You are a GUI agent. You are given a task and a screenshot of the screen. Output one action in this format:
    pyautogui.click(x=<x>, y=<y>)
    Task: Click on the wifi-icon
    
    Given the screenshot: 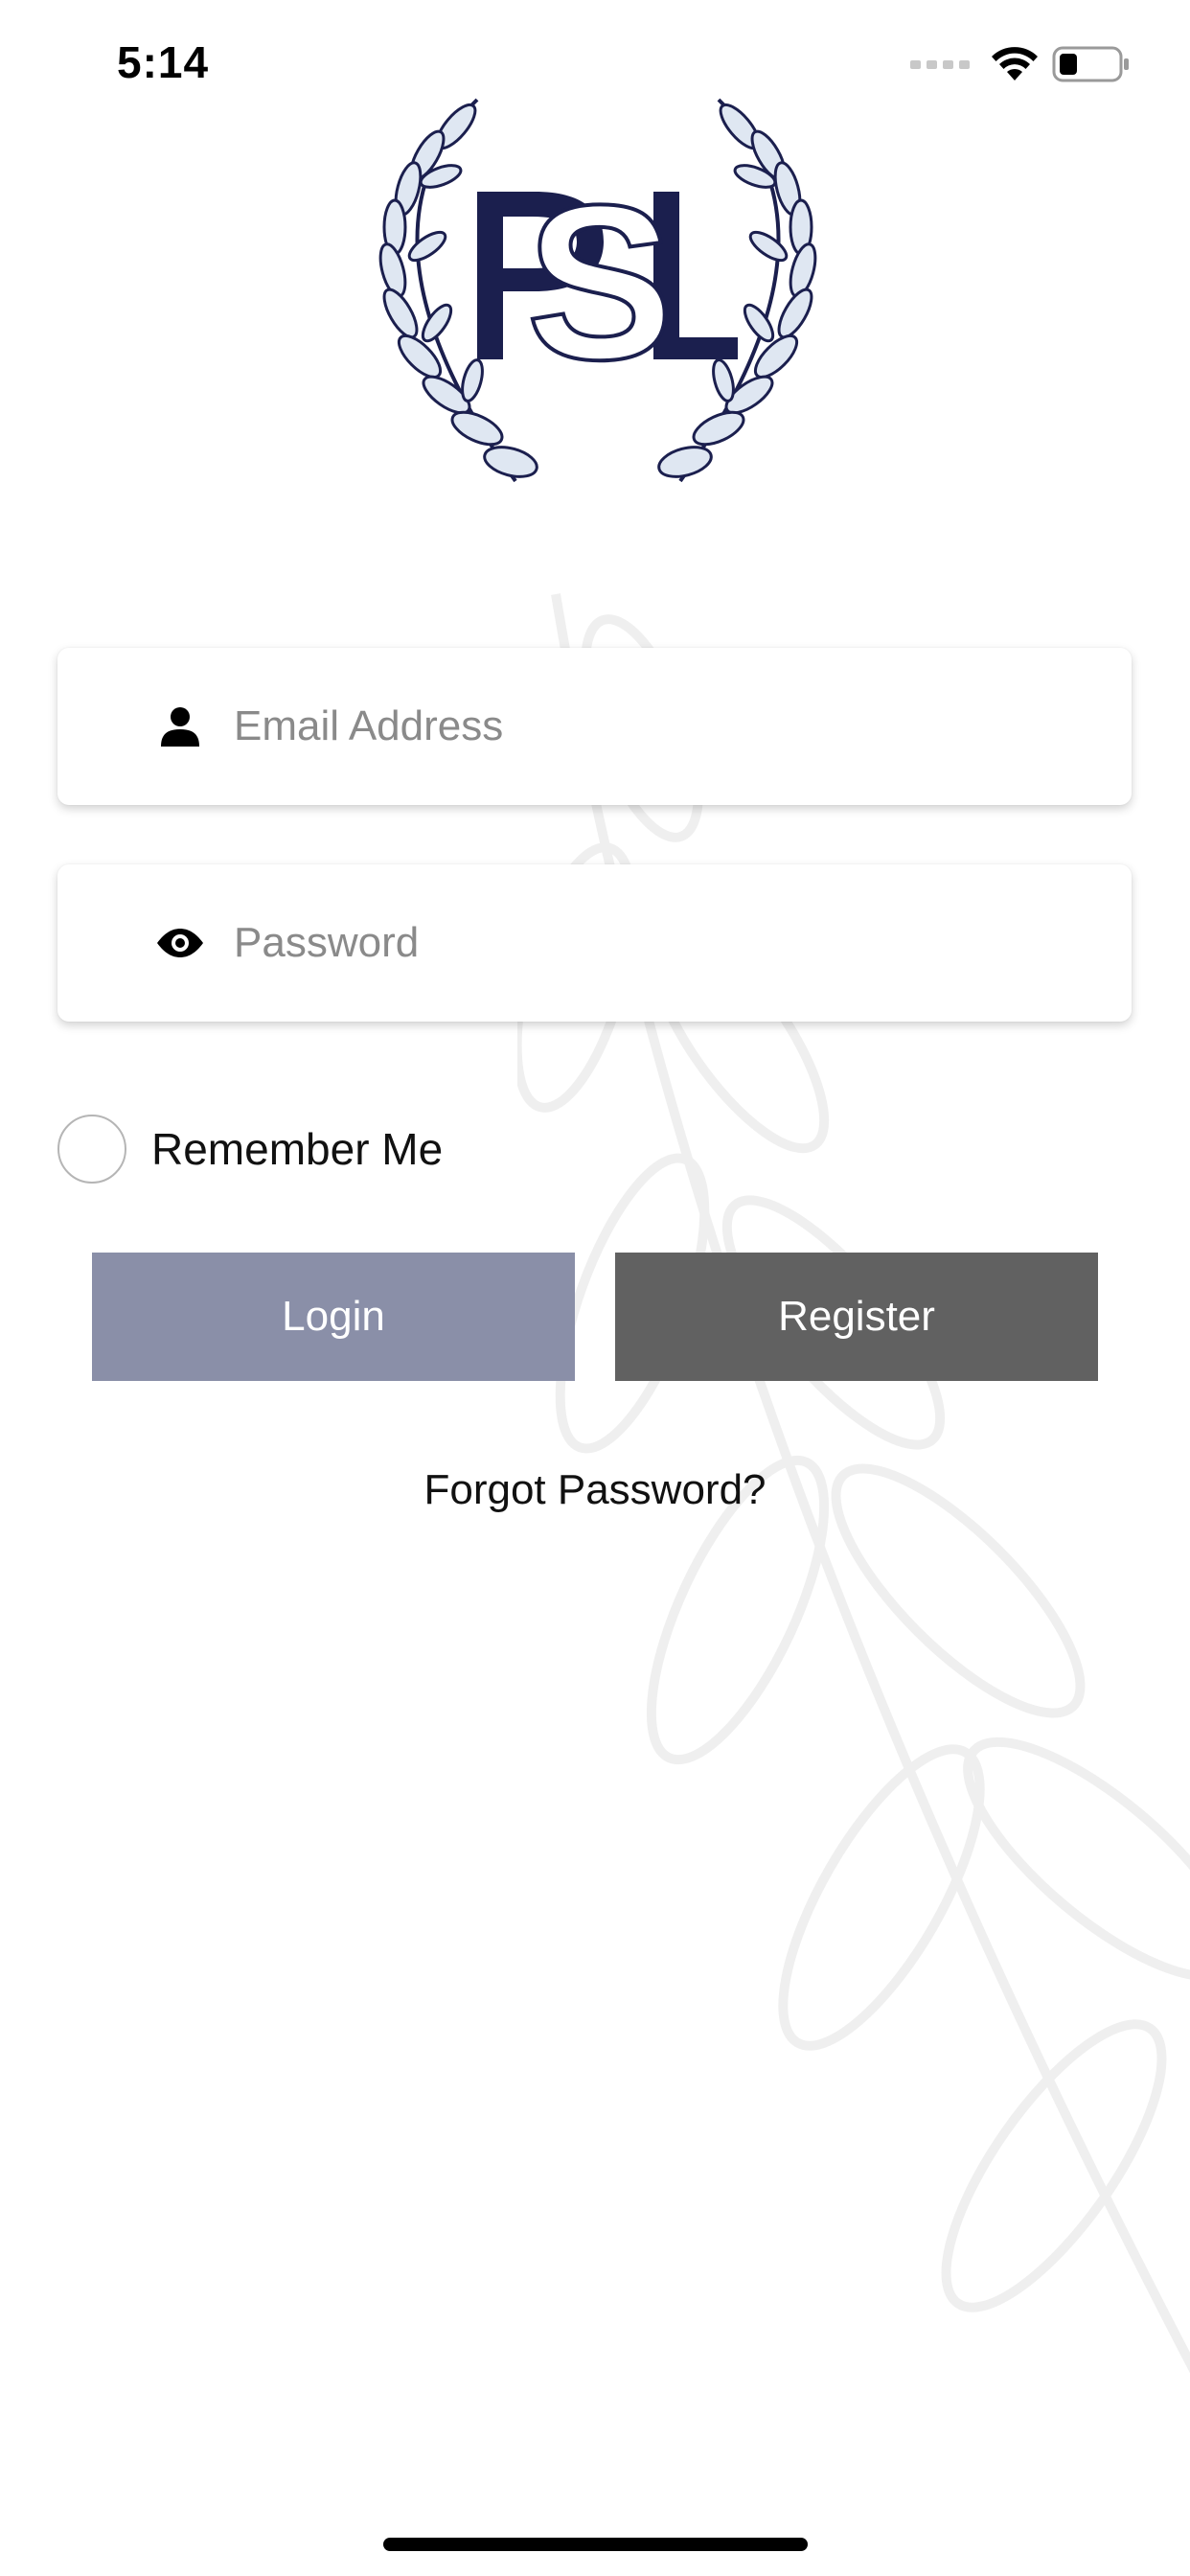 What is the action you would take?
    pyautogui.click(x=1015, y=63)
    